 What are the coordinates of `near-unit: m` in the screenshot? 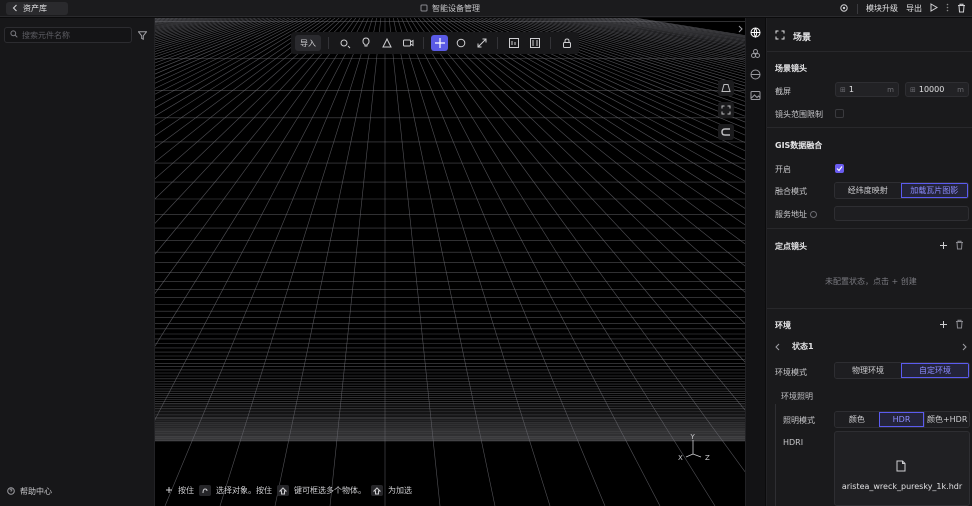 It's located at (890, 89).